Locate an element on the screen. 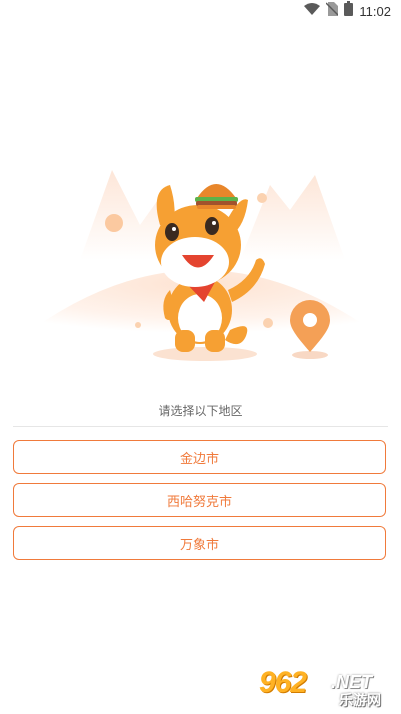 The image size is (401, 714). mountain-right is located at coordinates (292, 217).